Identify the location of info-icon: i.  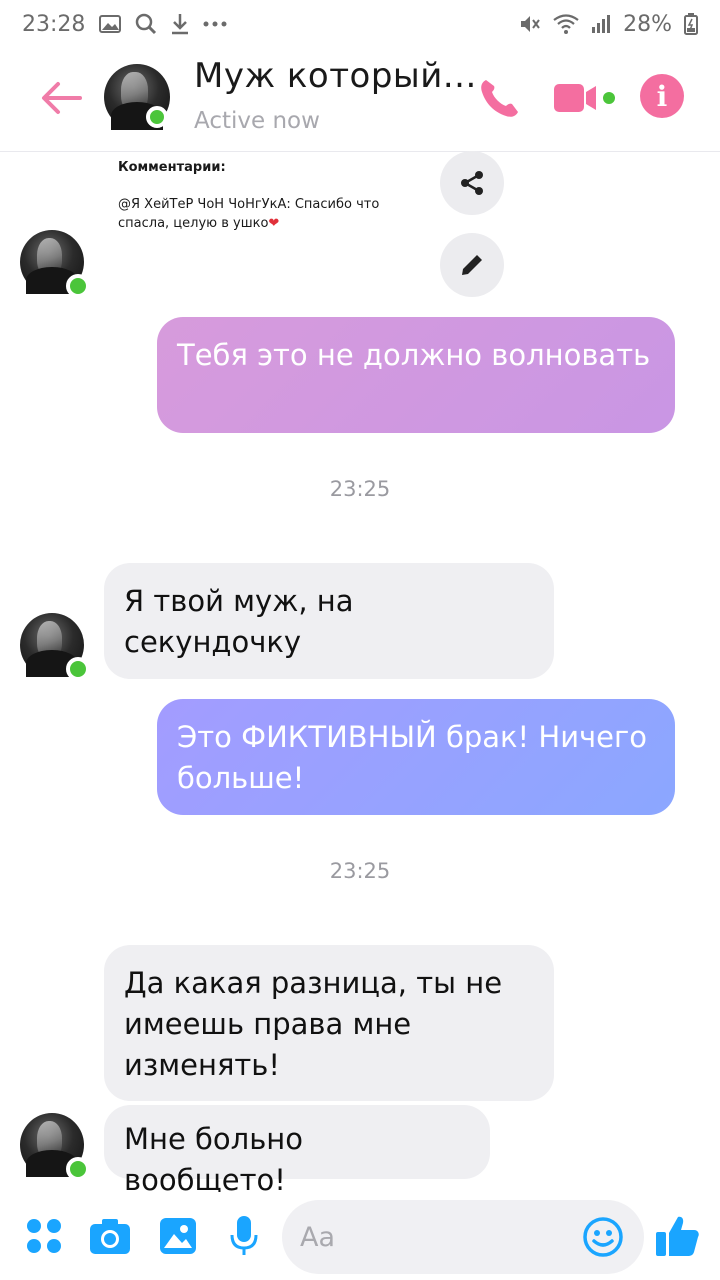
(662, 96).